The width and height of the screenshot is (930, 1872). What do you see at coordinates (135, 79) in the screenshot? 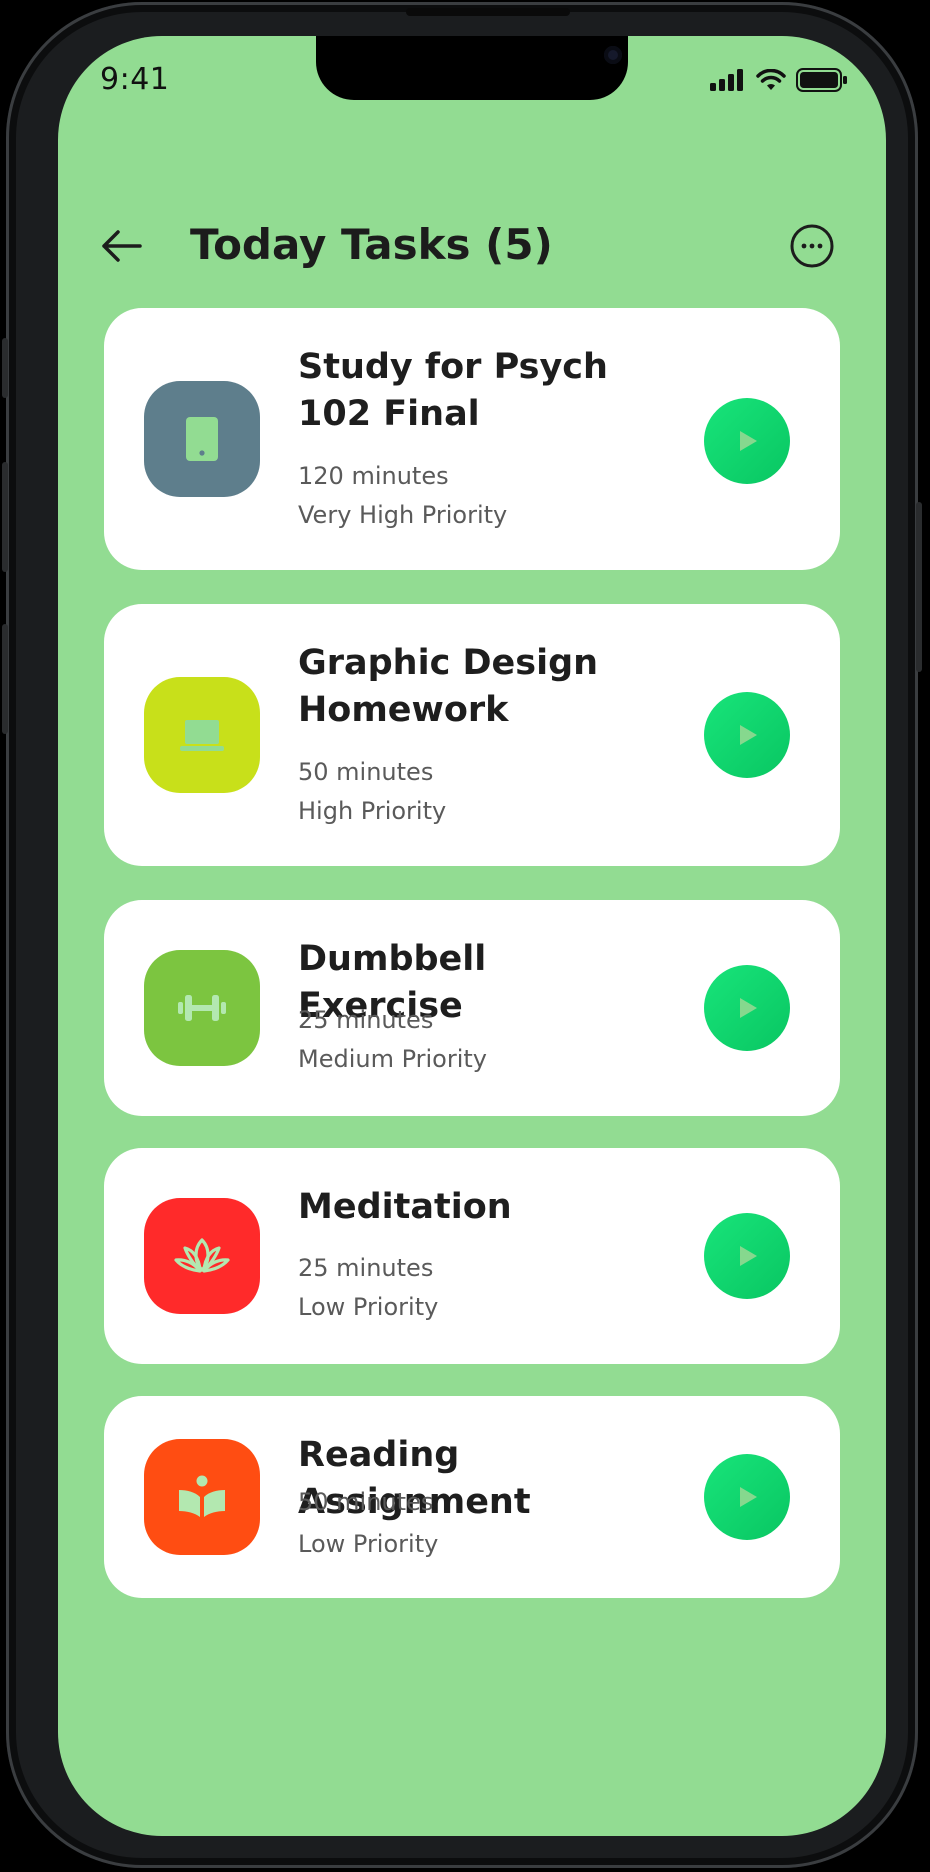
I see `status-time: 9:41` at bounding box center [135, 79].